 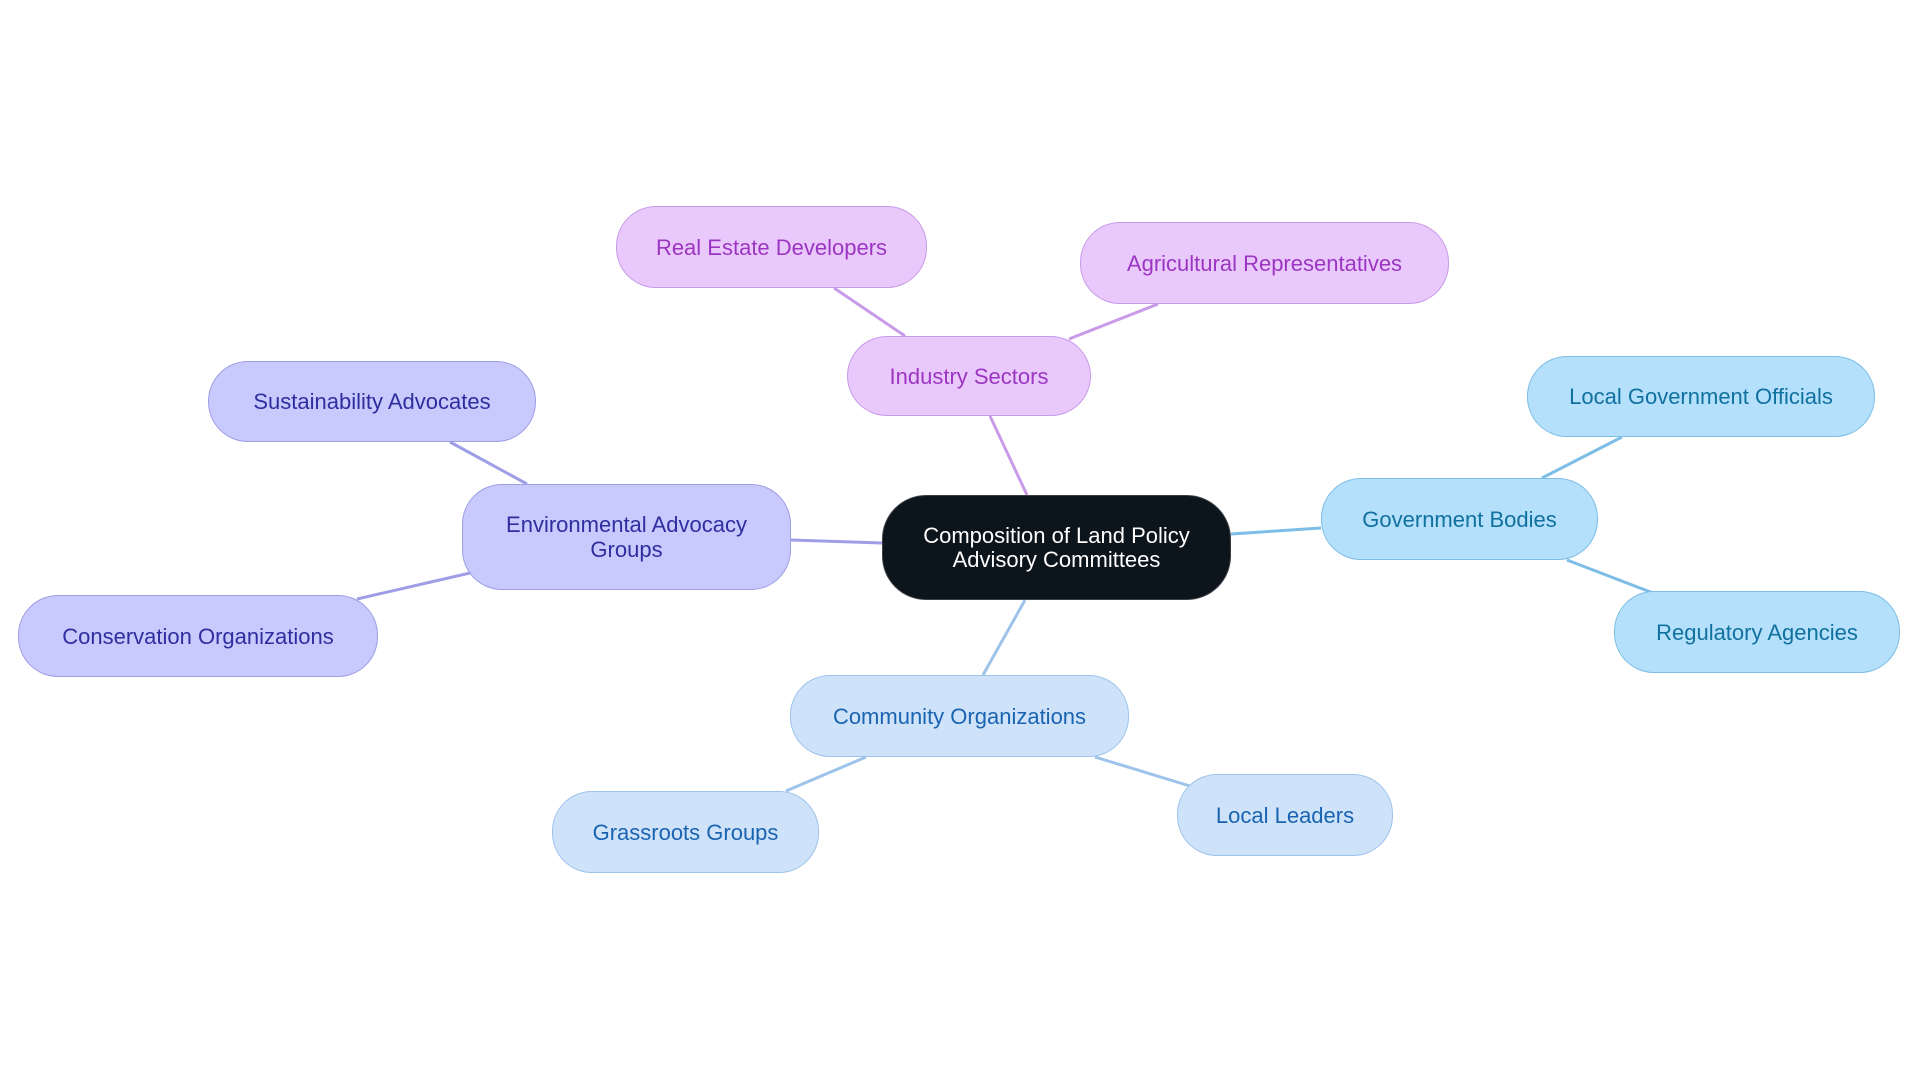 I want to click on branch-node-industry-sectors: Industry Sectors, so click(x=969, y=376).